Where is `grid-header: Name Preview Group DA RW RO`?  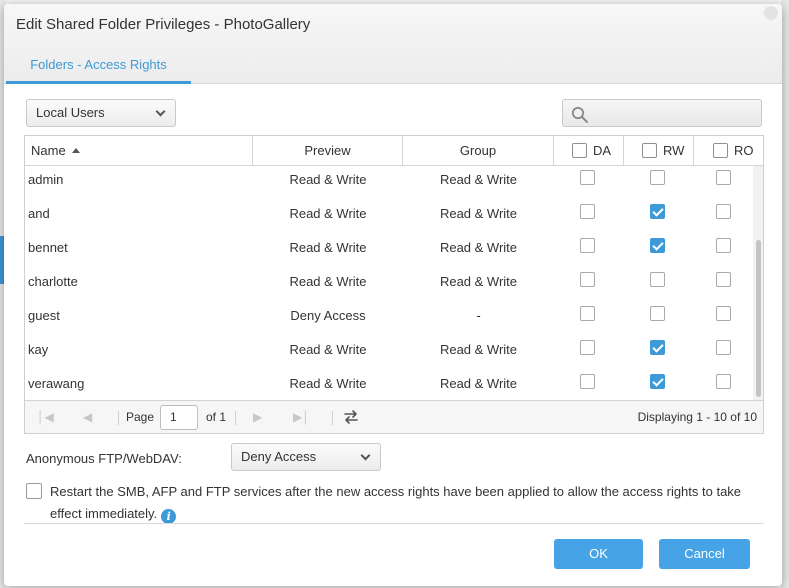 grid-header: Name Preview Group DA RW RO is located at coordinates (394, 151).